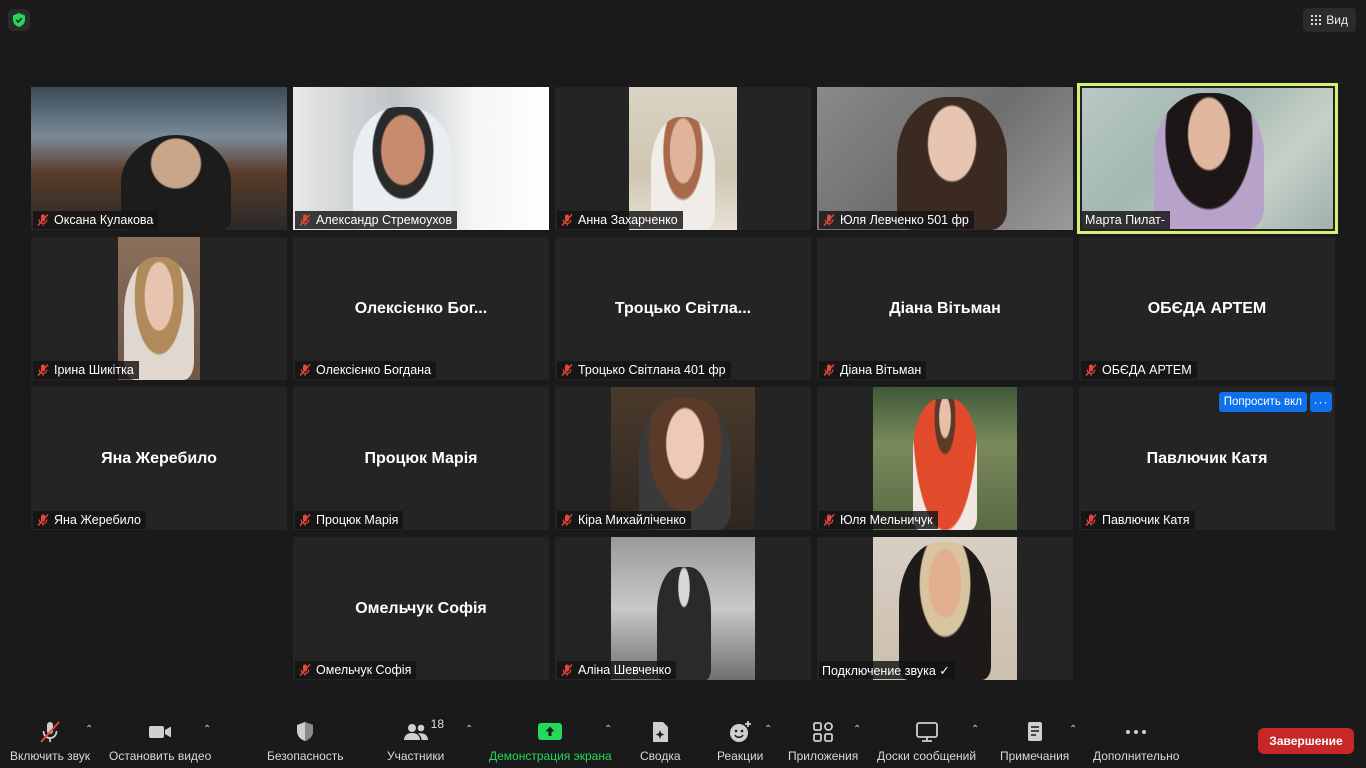 The height and width of the screenshot is (768, 1366). What do you see at coordinates (421, 458) in the screenshot?
I see `video-tile: Процюк Марія Процюк Марія` at bounding box center [421, 458].